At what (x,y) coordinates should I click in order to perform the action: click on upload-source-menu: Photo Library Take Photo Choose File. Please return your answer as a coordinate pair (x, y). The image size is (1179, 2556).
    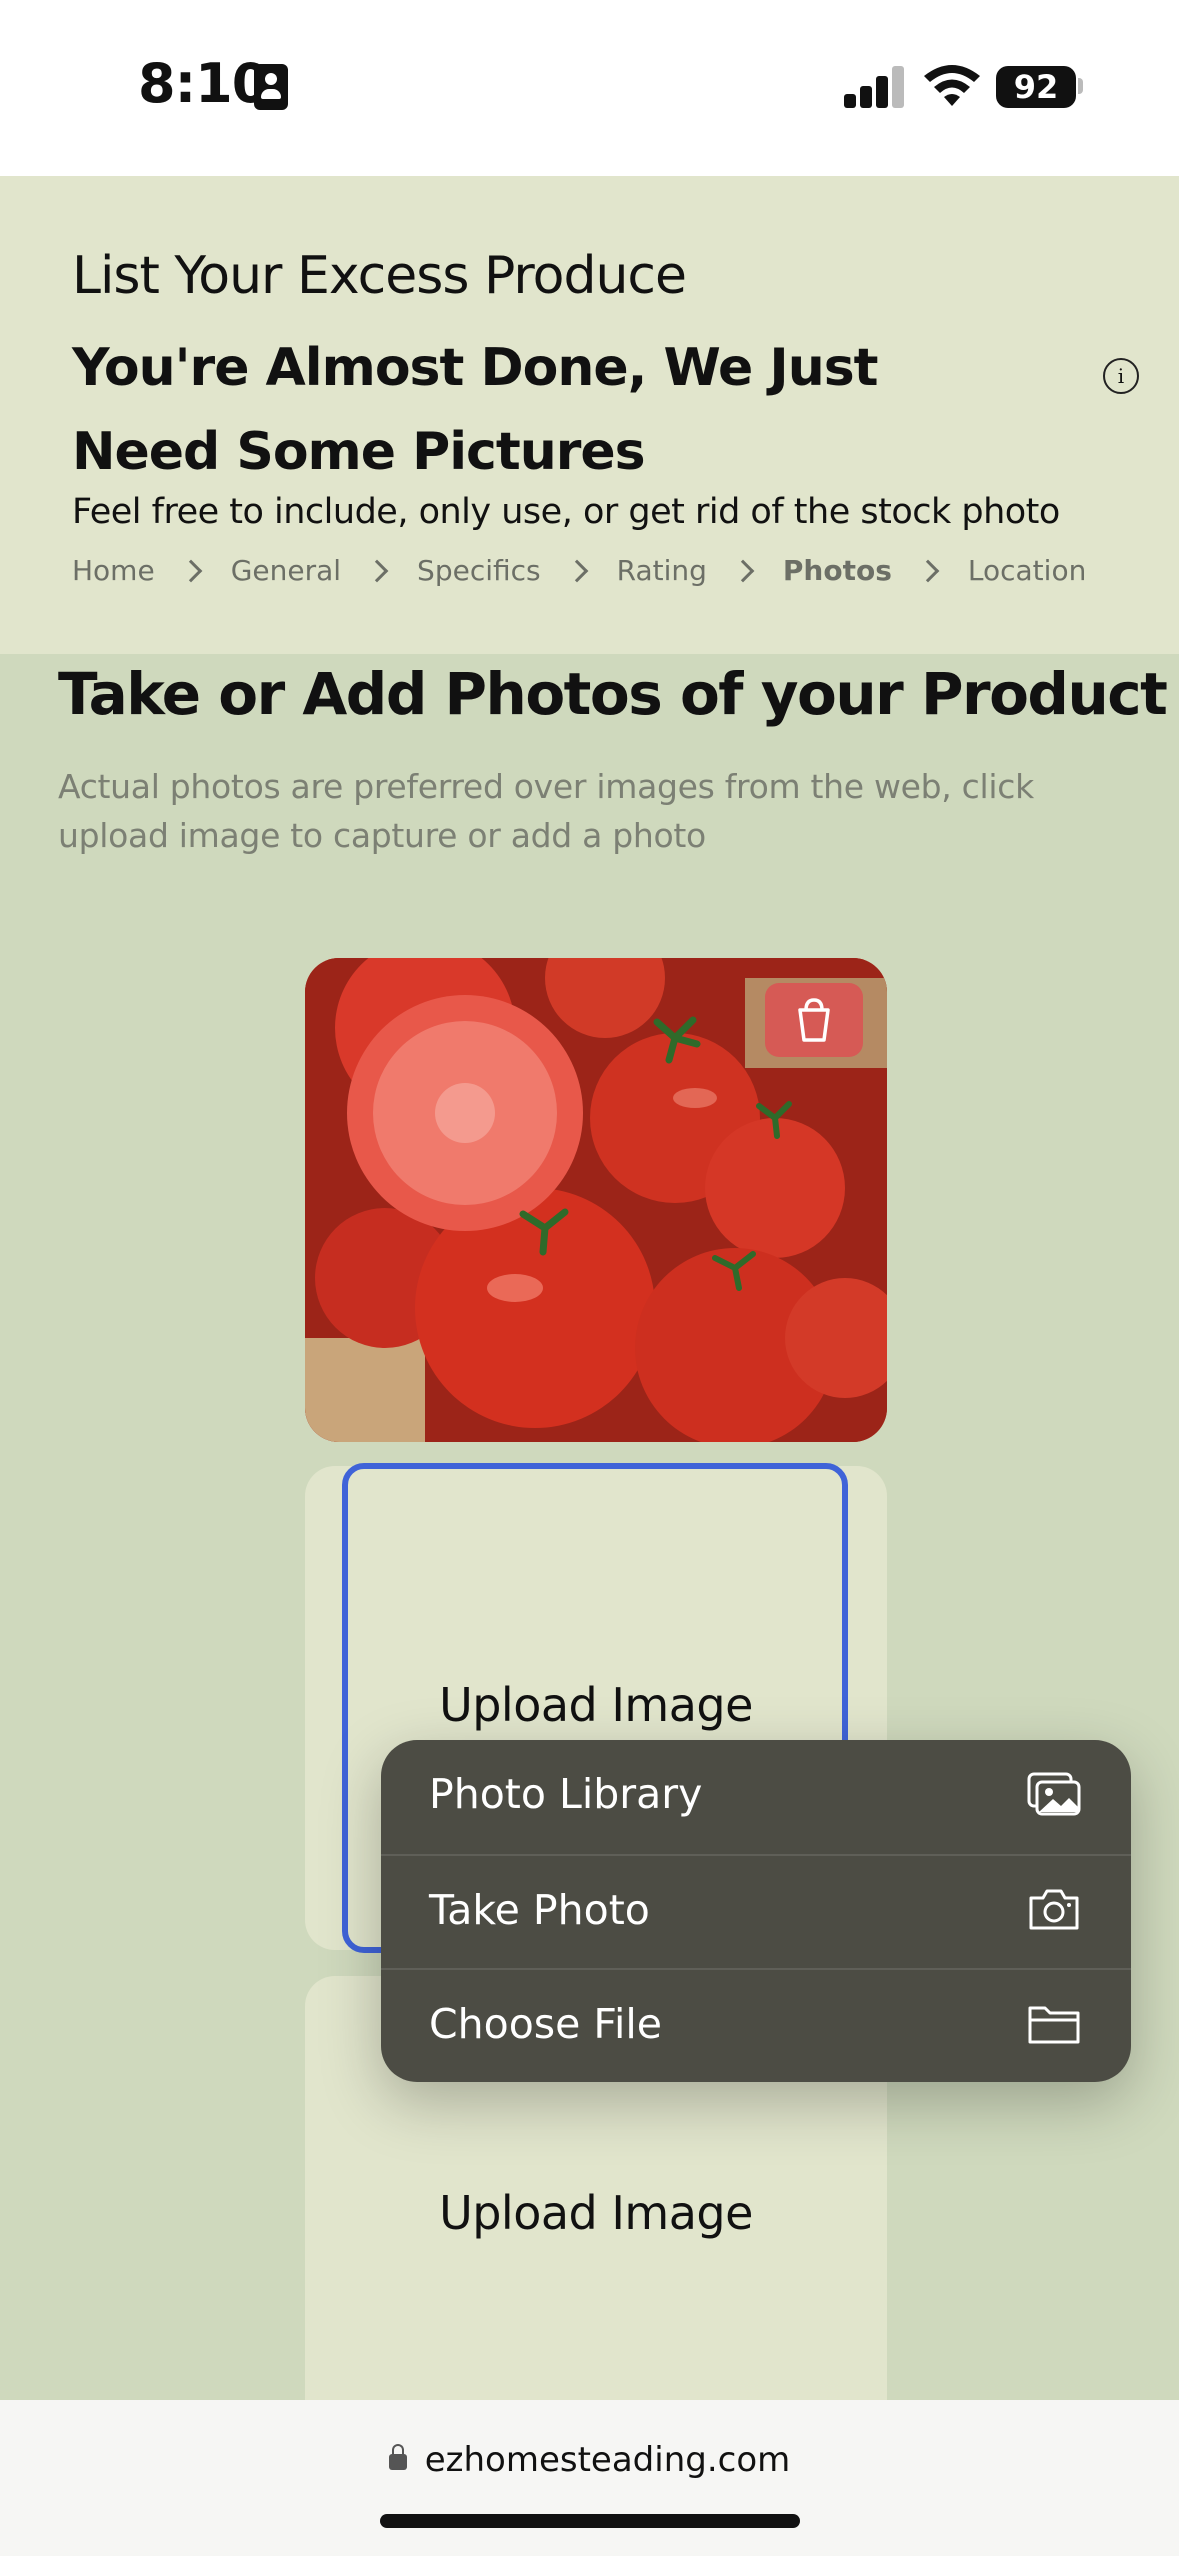
    Looking at the image, I should click on (756, 1911).